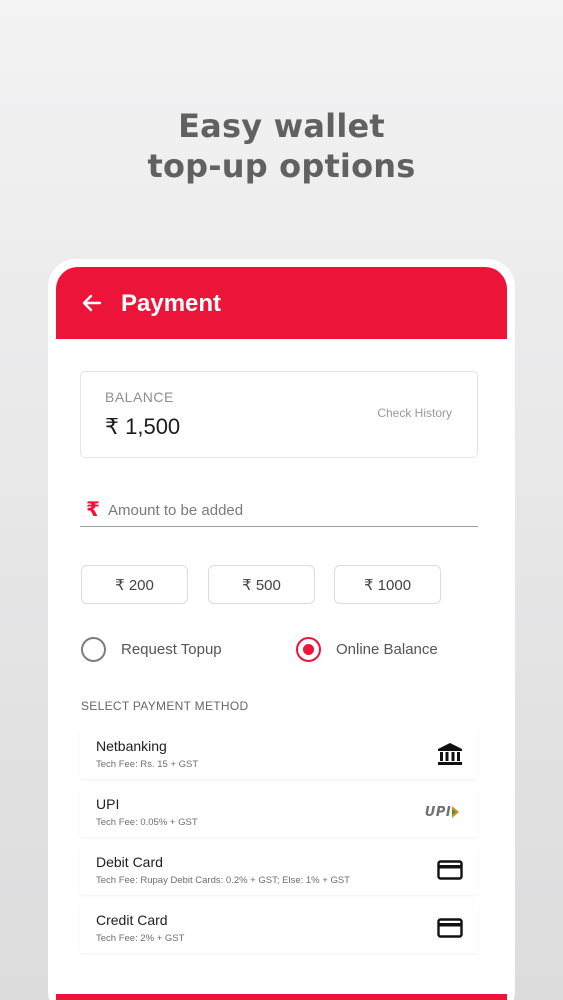 This screenshot has height=1000, width=563. Describe the element at coordinates (165, 706) in the screenshot. I see `payment-method-heading: SELECT PAYMENT METHOD` at that location.